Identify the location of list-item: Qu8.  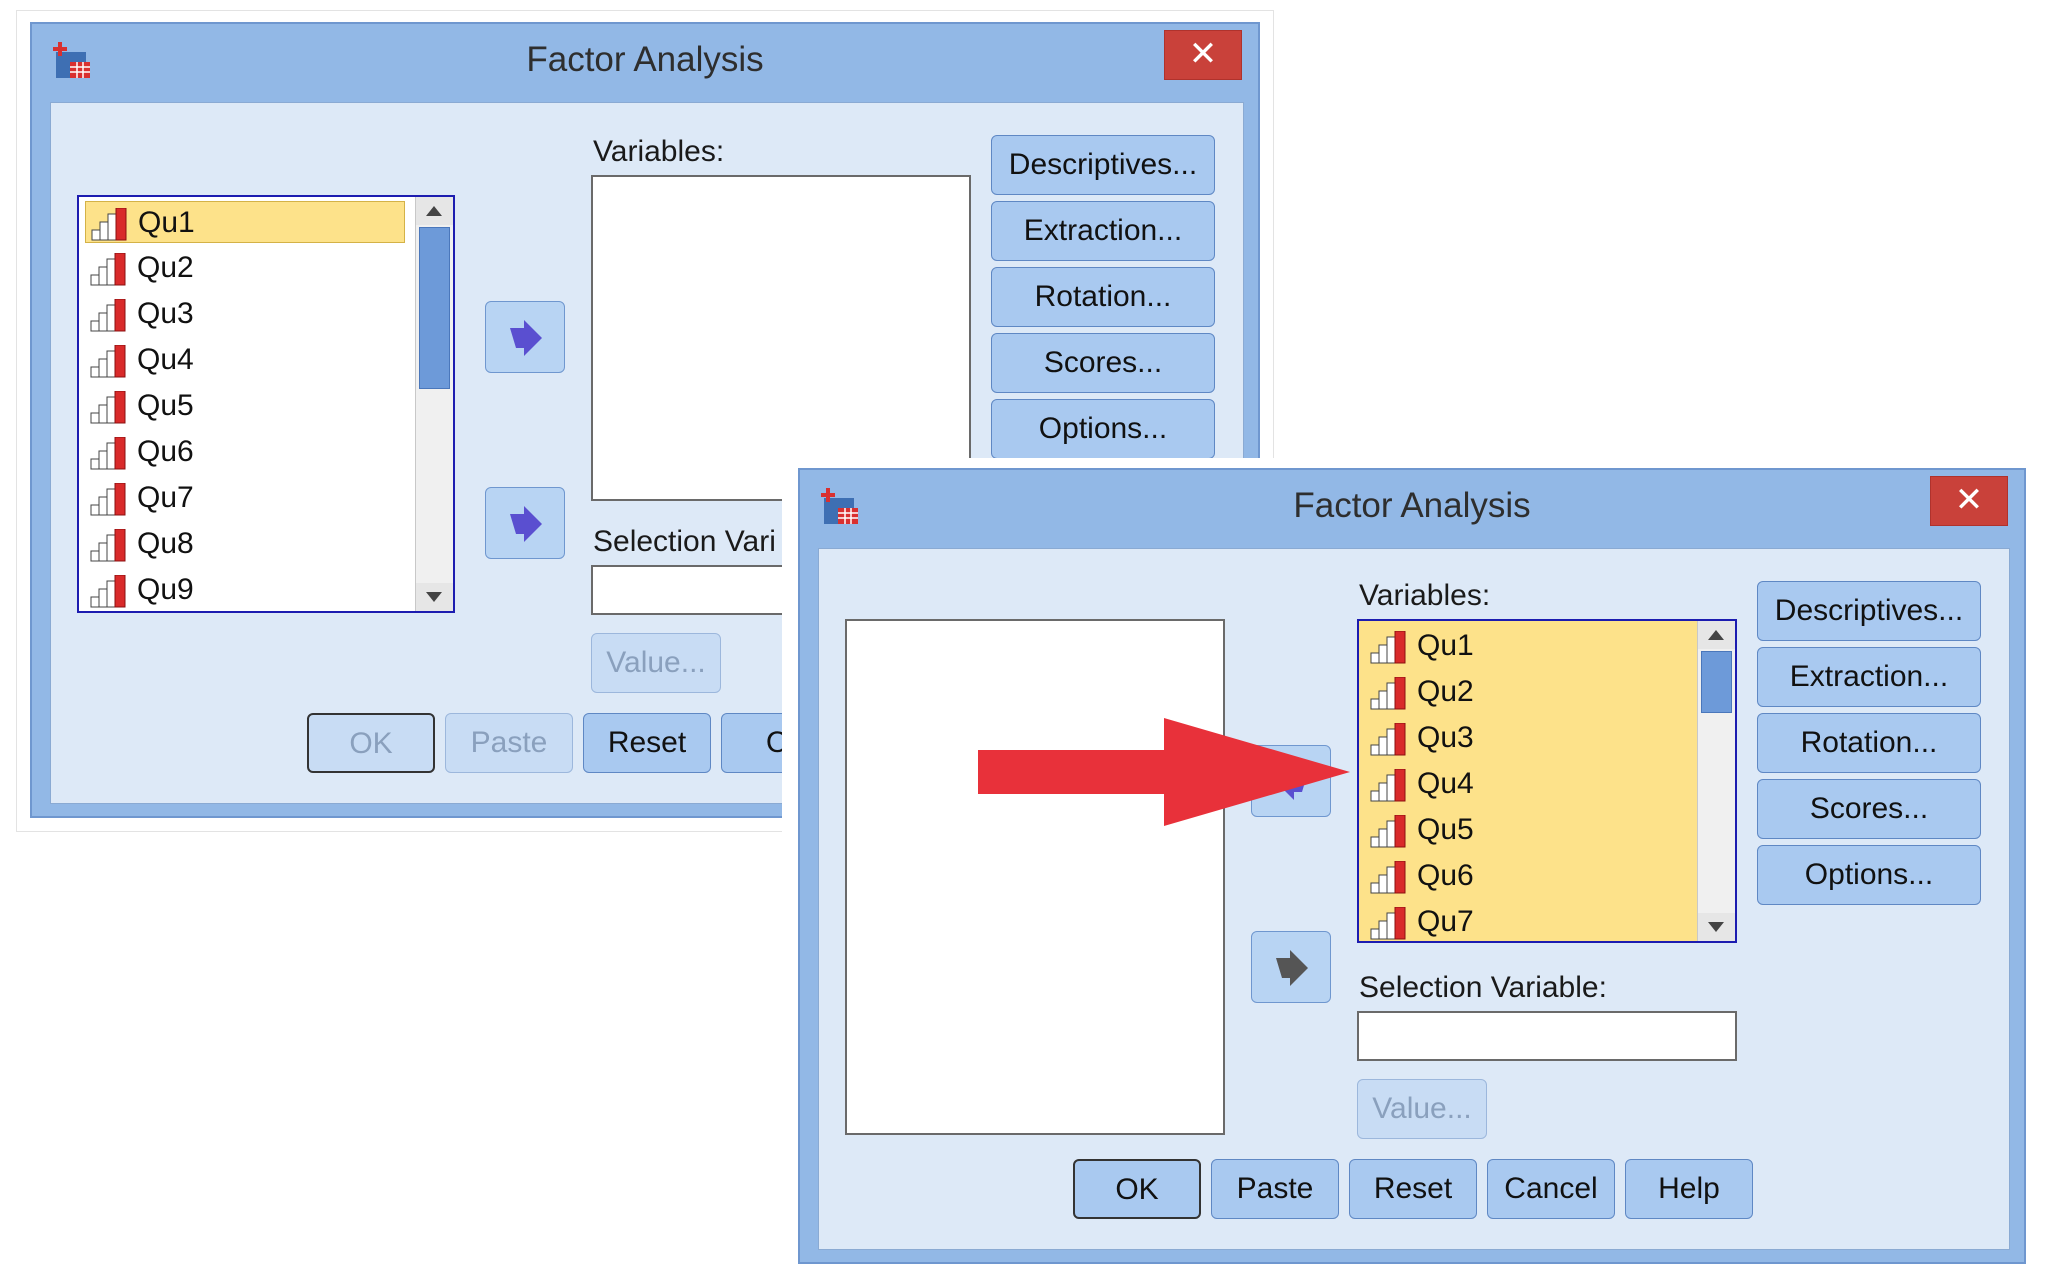
(245, 544).